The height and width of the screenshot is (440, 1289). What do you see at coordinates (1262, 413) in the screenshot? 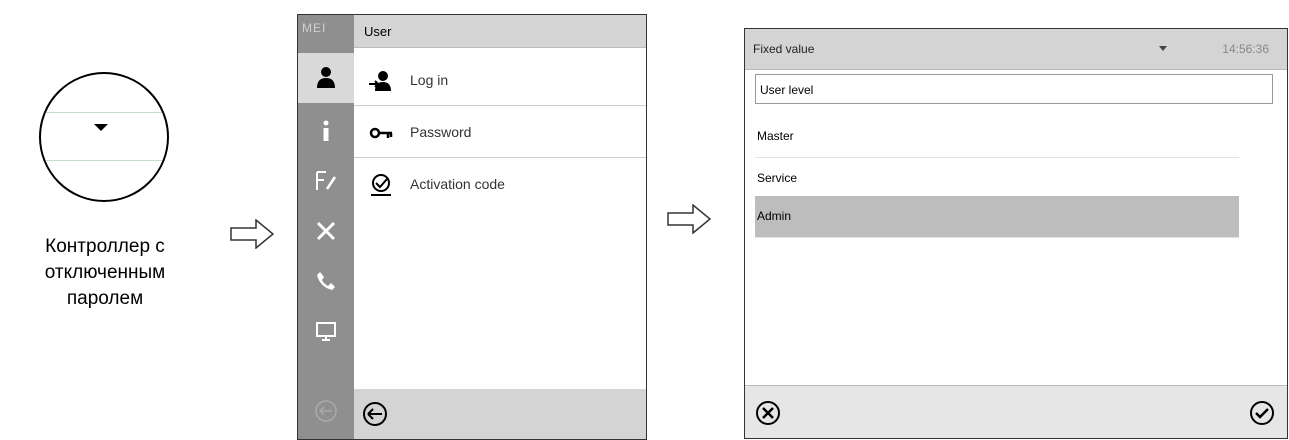
I see `confirm-icon` at bounding box center [1262, 413].